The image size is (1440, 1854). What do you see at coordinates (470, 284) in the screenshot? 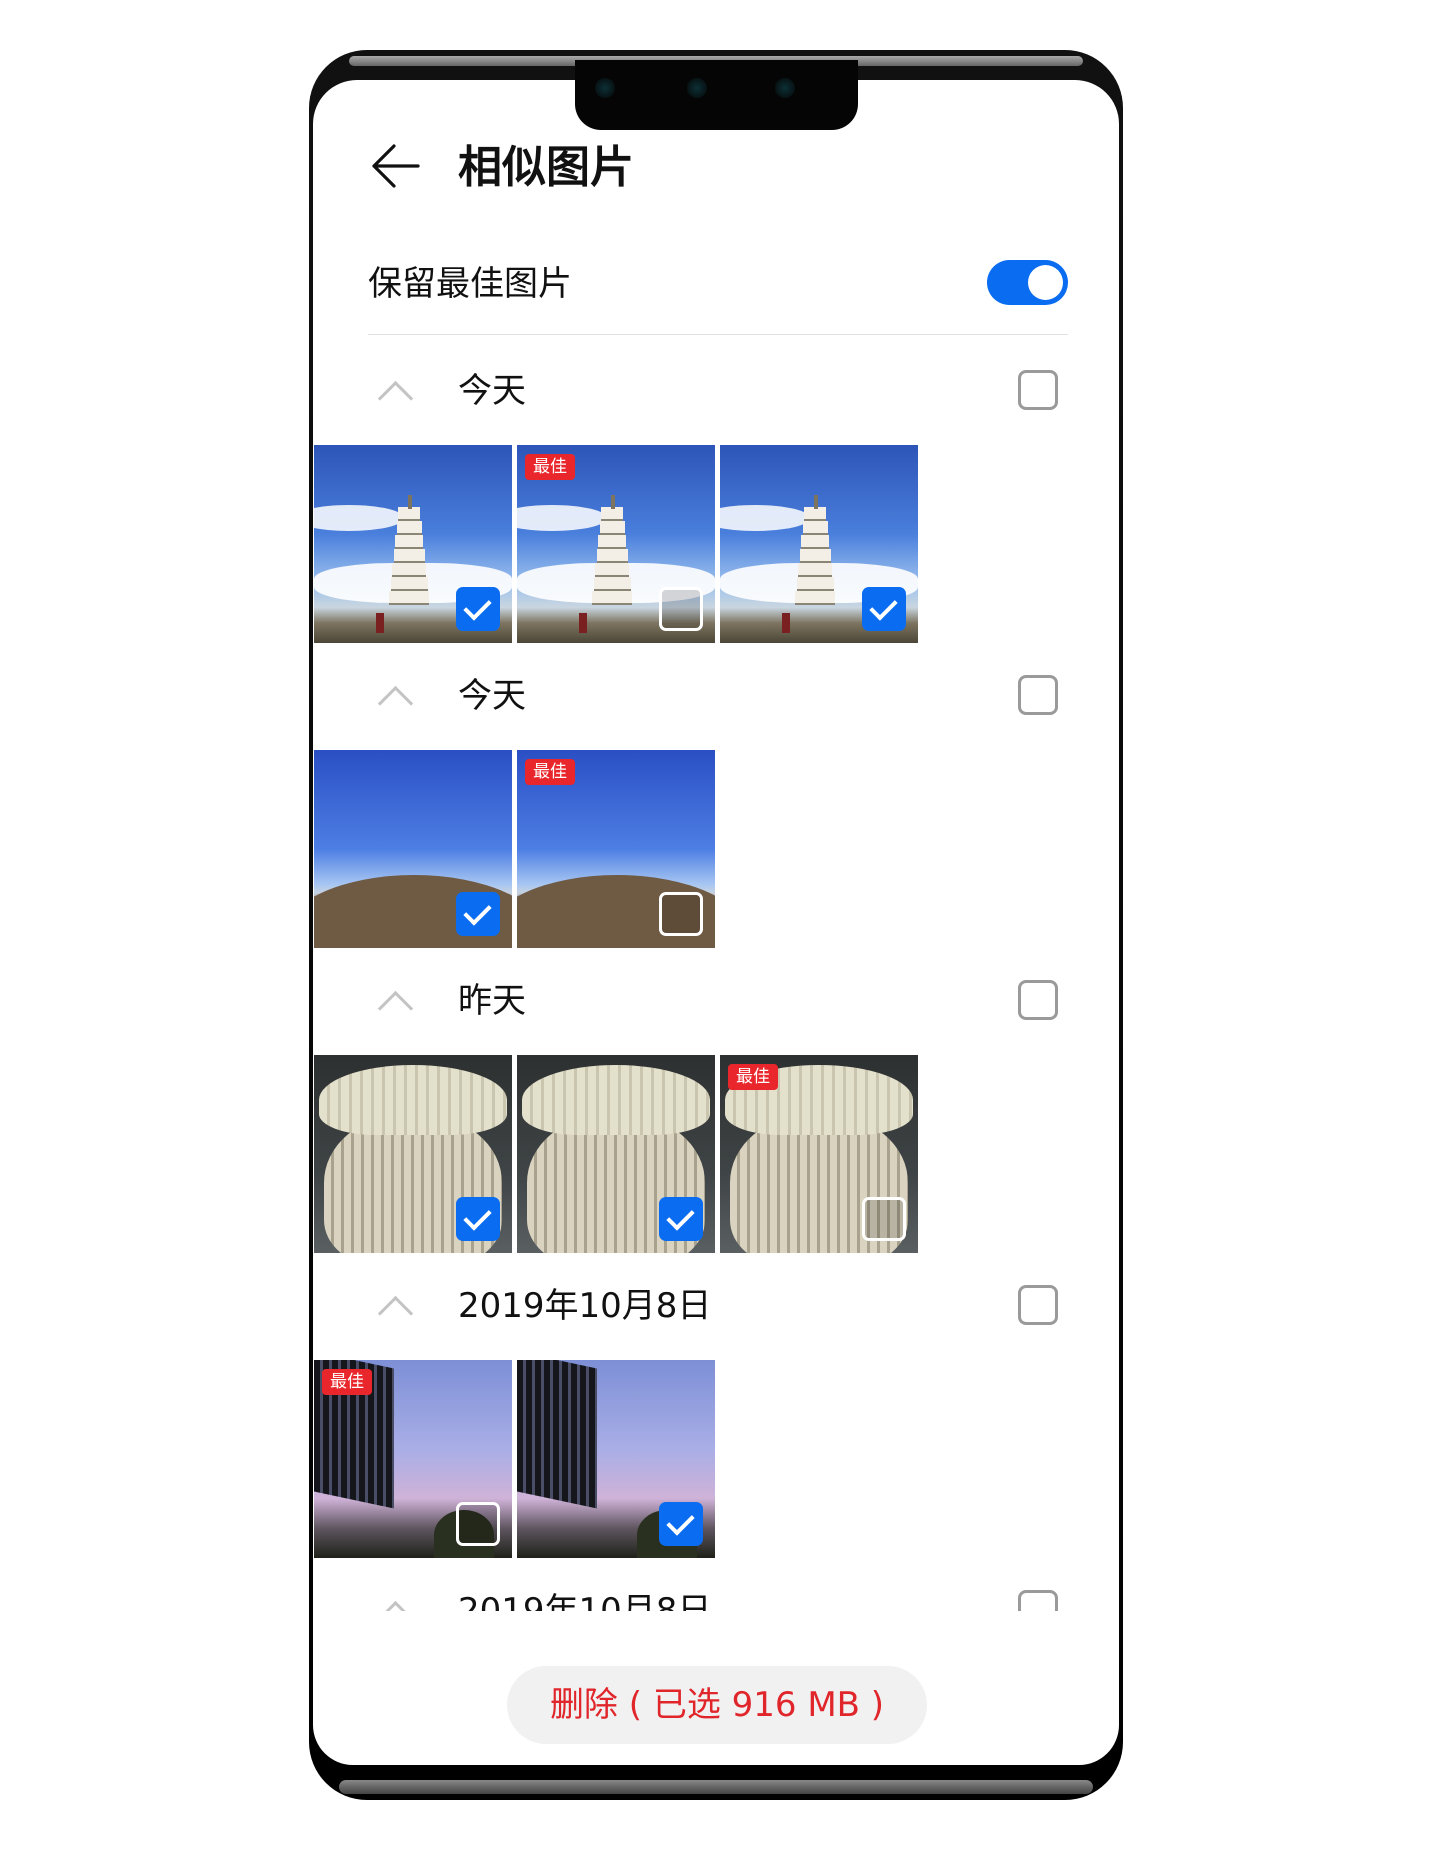
I see `keep-best-label: 保留最佳图片` at bounding box center [470, 284].